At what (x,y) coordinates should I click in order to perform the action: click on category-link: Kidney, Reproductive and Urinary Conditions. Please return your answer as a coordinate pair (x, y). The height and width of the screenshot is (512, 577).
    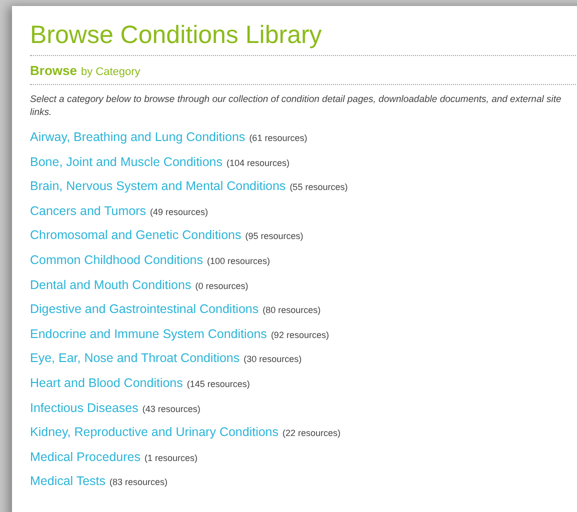
    Looking at the image, I should click on (154, 432).